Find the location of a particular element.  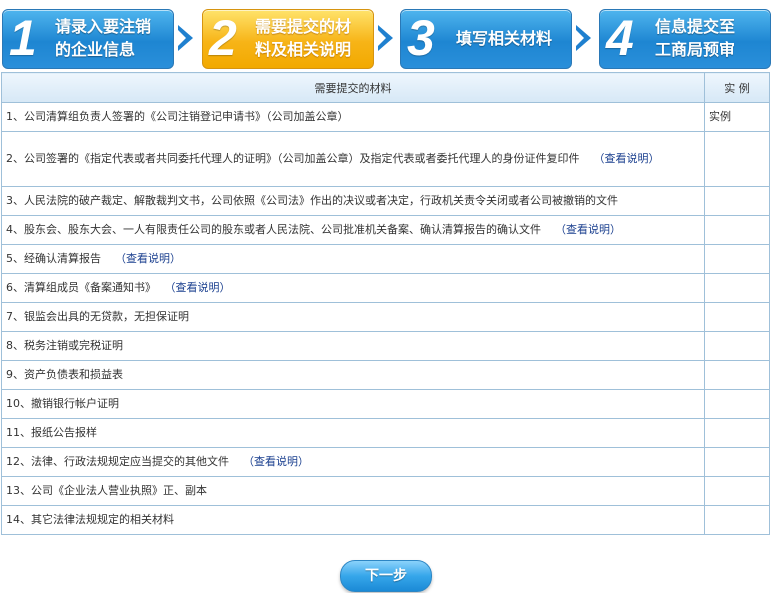

material-text: 9、资产负债表和损益表 is located at coordinates (64, 374).